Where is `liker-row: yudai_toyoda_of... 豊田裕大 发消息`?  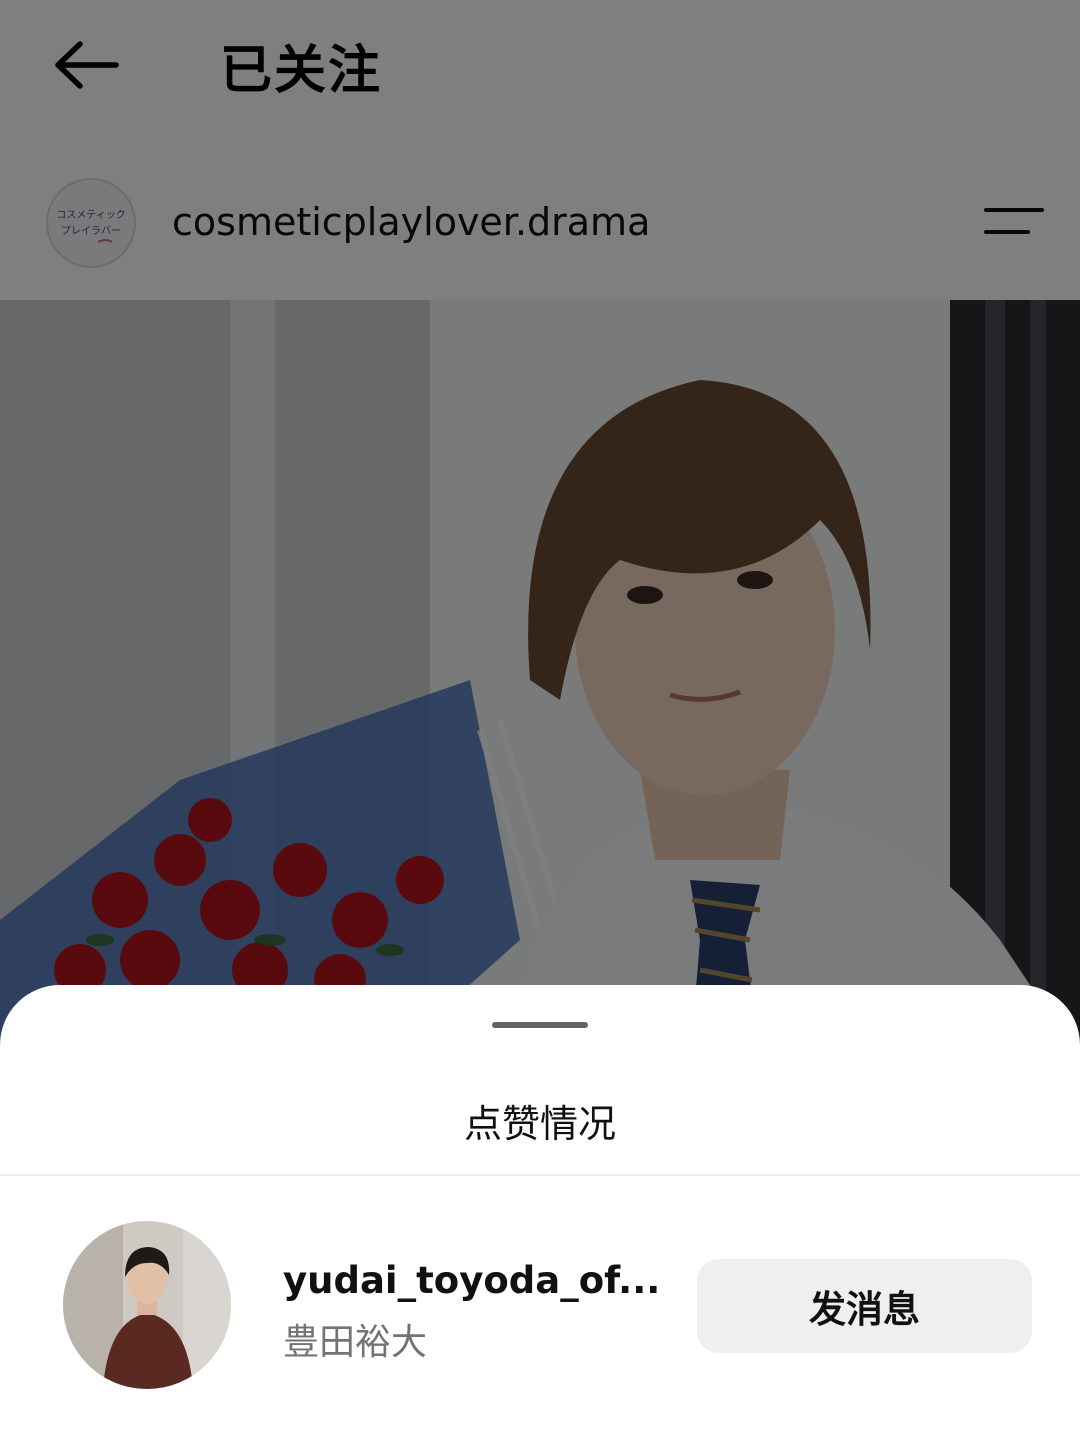 liker-row: yudai_toyoda_of... 豊田裕大 发消息 is located at coordinates (540, 1306).